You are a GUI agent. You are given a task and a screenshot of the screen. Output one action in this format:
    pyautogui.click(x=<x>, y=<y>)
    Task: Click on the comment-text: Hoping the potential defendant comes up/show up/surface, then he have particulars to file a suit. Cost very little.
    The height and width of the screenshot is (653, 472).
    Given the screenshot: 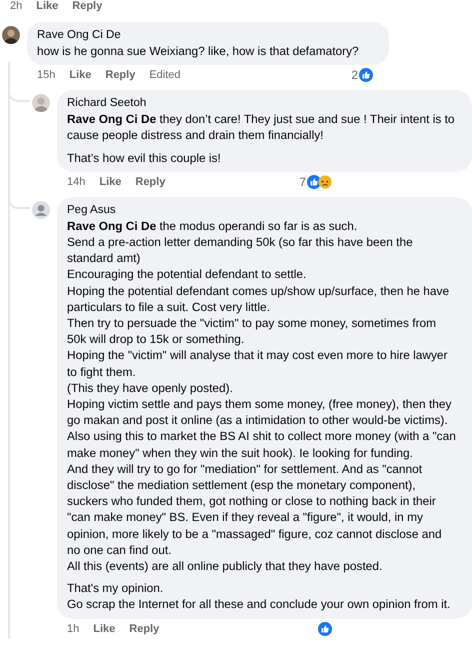 What is the action you would take?
    pyautogui.click(x=258, y=299)
    